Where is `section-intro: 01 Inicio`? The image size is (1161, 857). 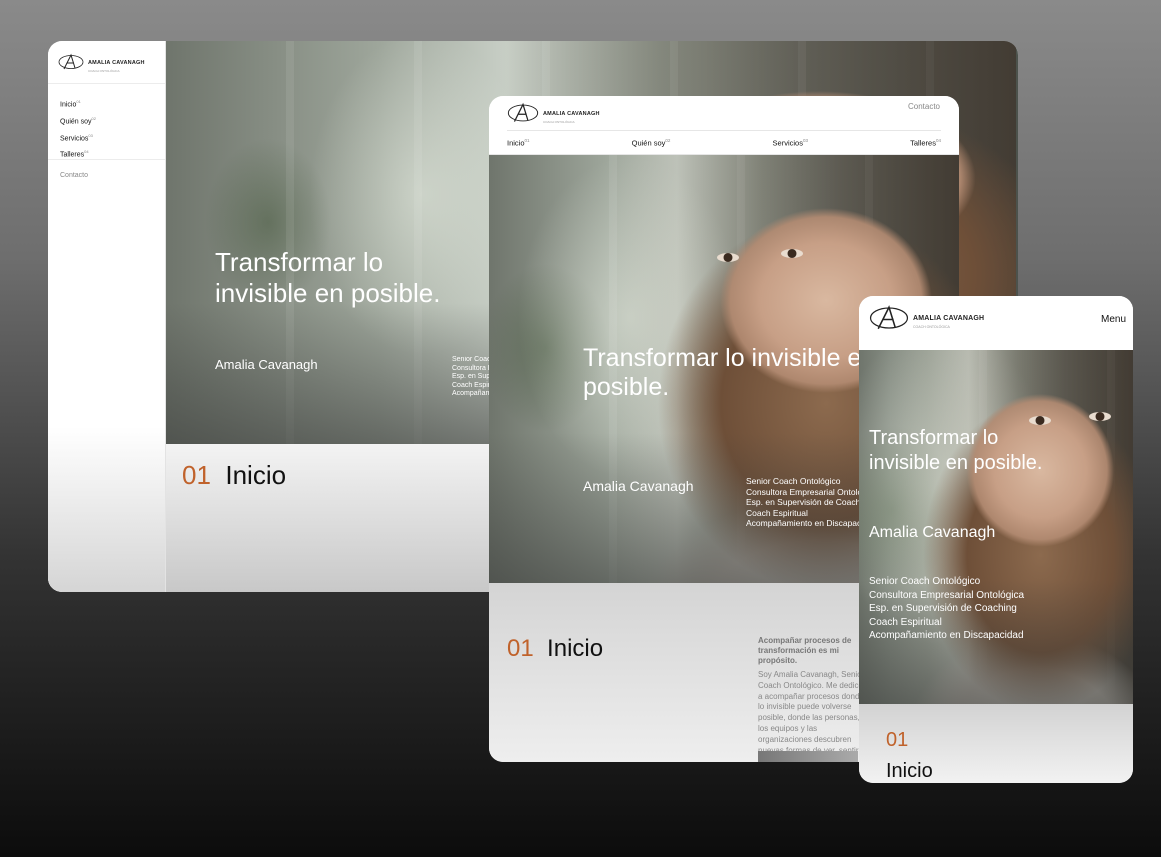
section-intro: 01 Inicio is located at coordinates (996, 743).